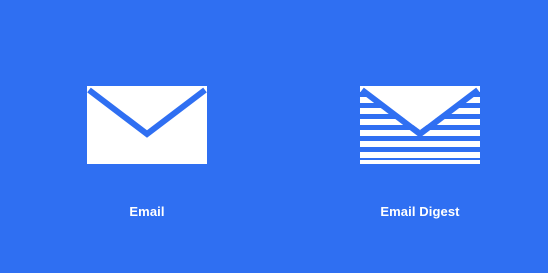  What do you see at coordinates (147, 211) in the screenshot?
I see `email-label: Email` at bounding box center [147, 211].